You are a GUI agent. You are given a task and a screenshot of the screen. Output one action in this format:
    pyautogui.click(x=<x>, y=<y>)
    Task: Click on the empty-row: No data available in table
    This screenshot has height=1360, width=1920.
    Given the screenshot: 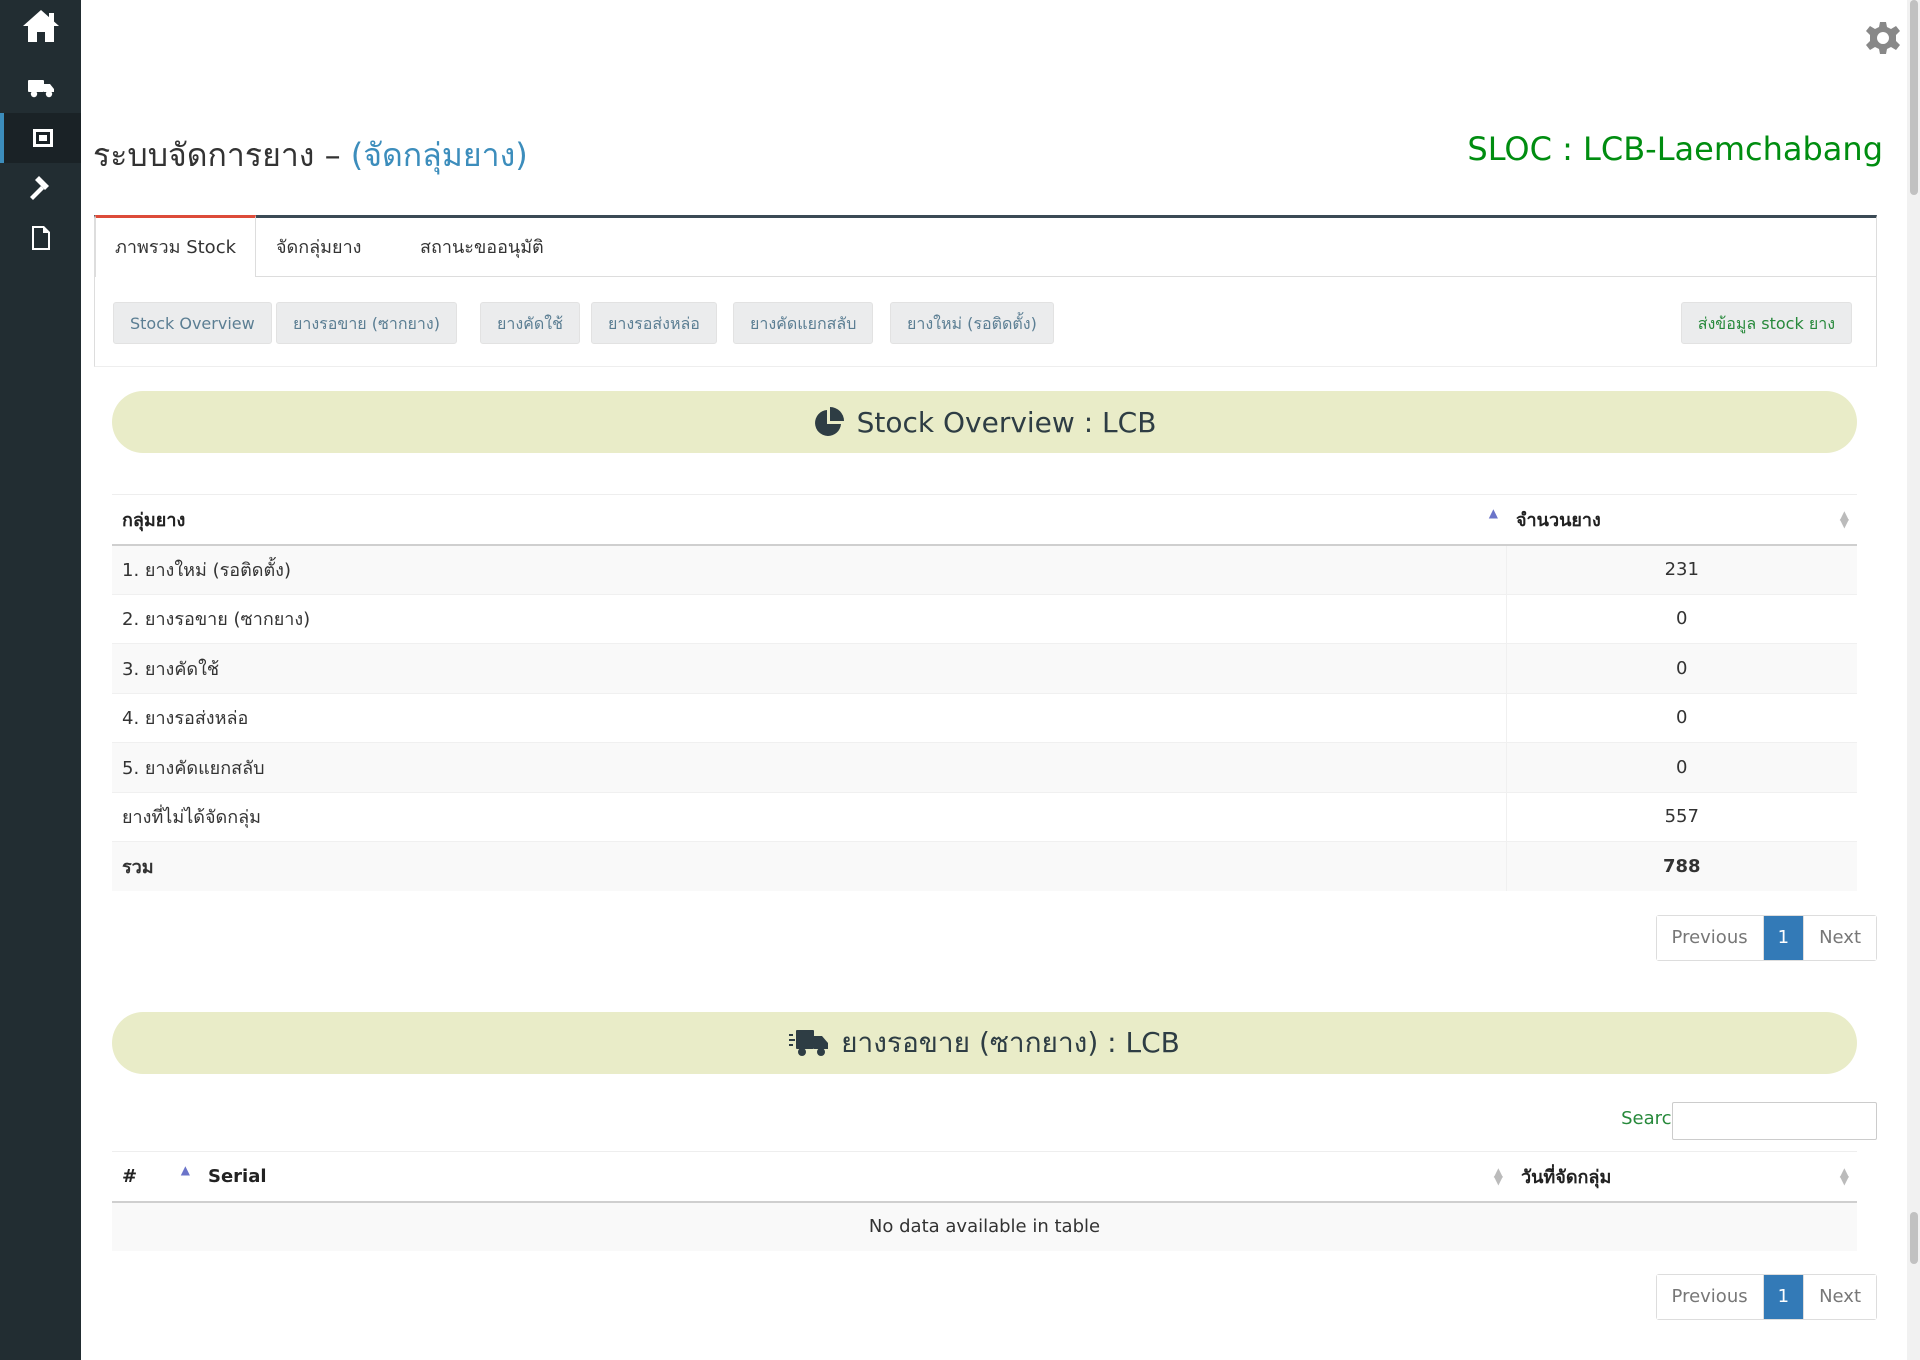 What is the action you would take?
    pyautogui.click(x=984, y=1226)
    